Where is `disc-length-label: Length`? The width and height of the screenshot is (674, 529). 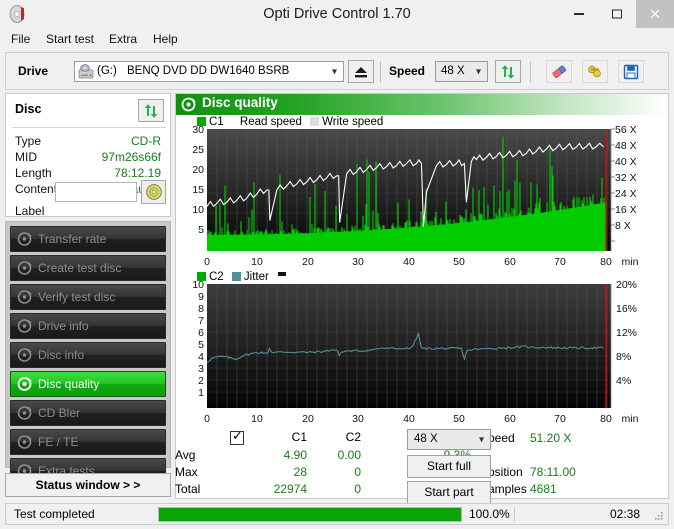 disc-length-label: Length is located at coordinates (33, 173).